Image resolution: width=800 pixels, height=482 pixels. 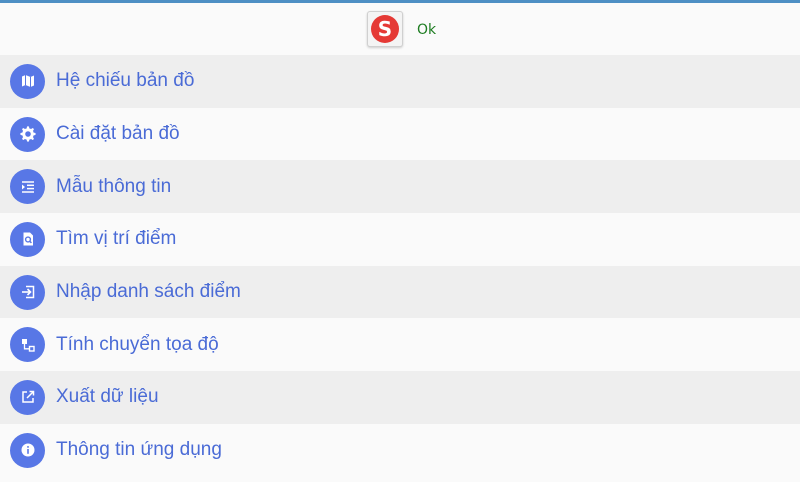 What do you see at coordinates (27, 450) in the screenshot?
I see `info-icon` at bounding box center [27, 450].